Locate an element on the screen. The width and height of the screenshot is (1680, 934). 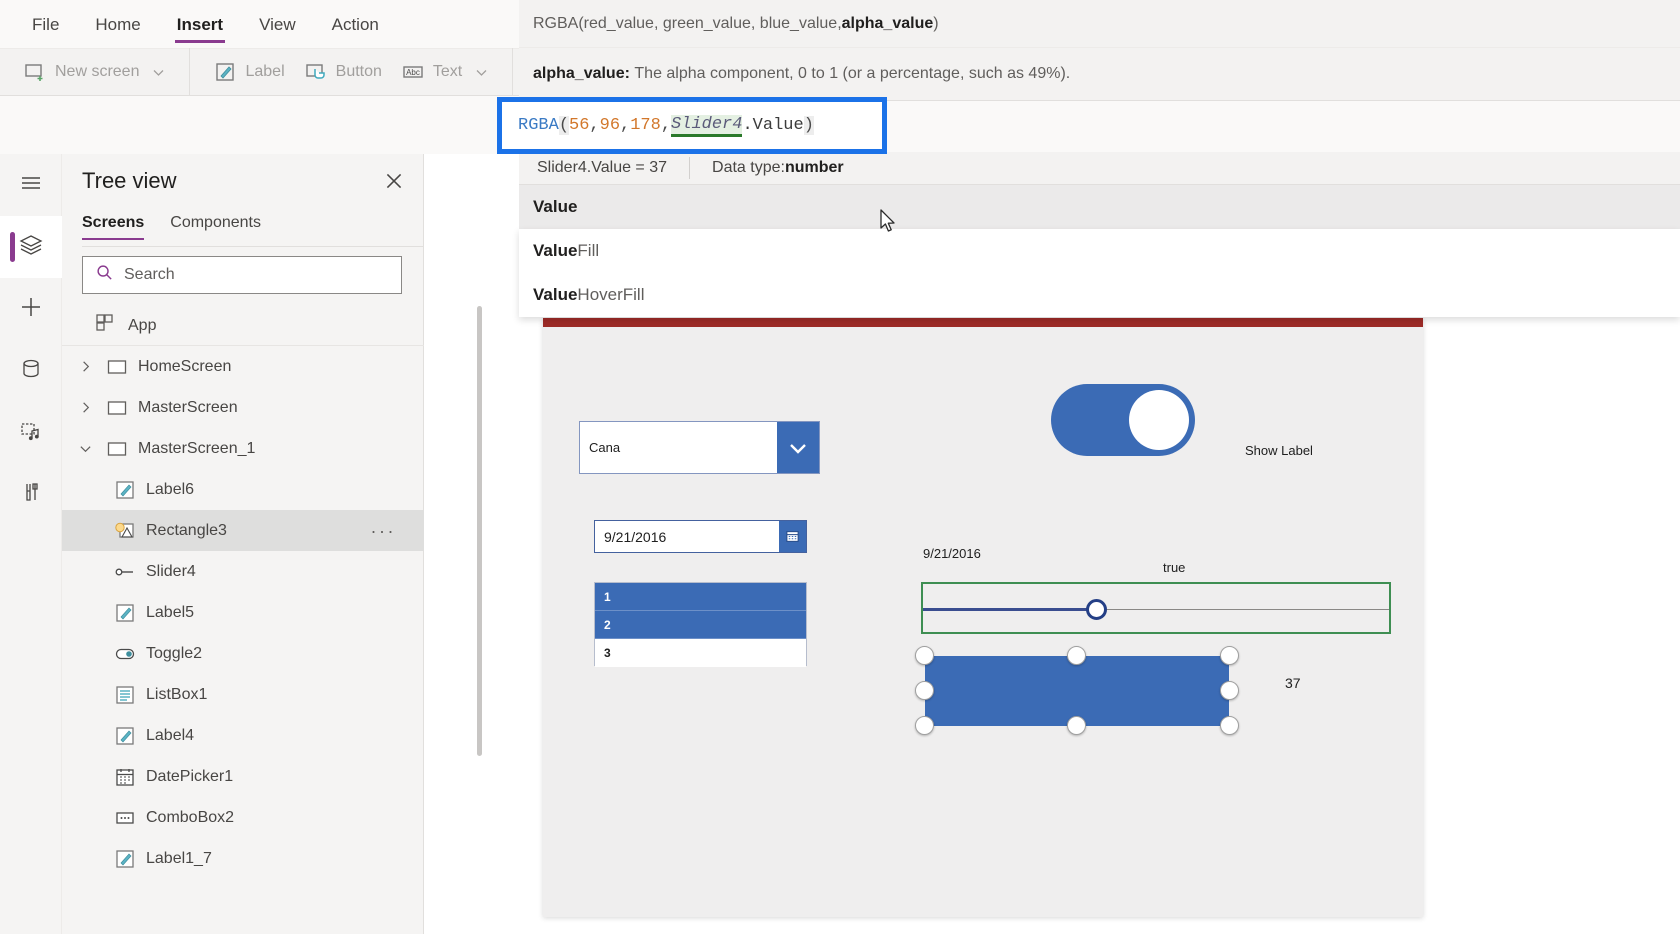
resize-handle-top-right is located at coordinates (1229, 655).